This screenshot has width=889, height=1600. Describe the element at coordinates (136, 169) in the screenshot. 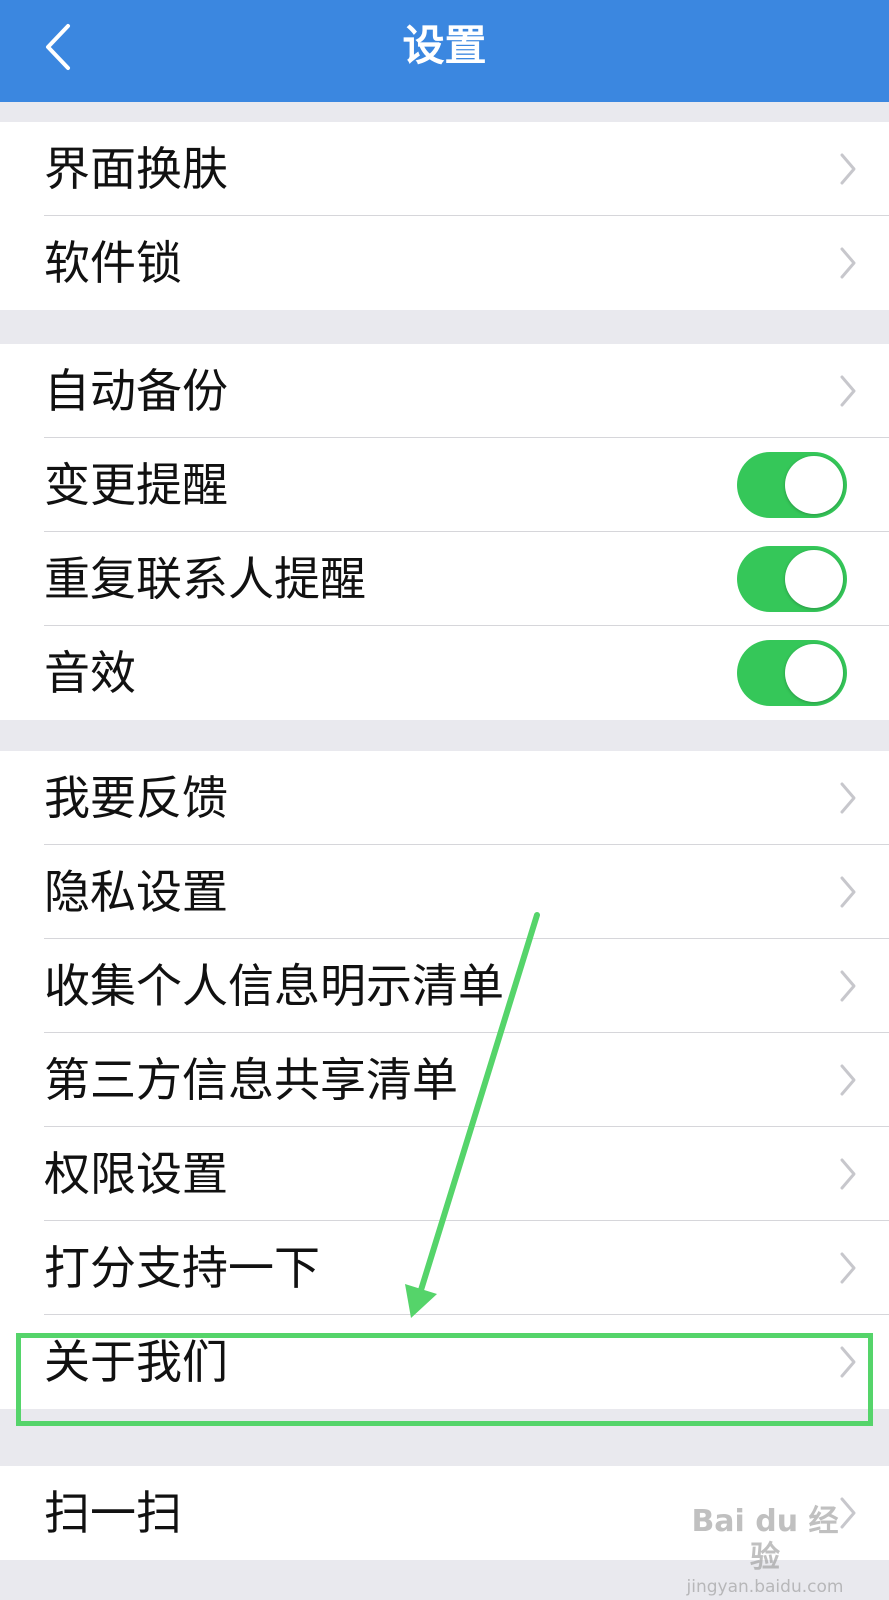

I see `row-label: 界面换肤` at that location.